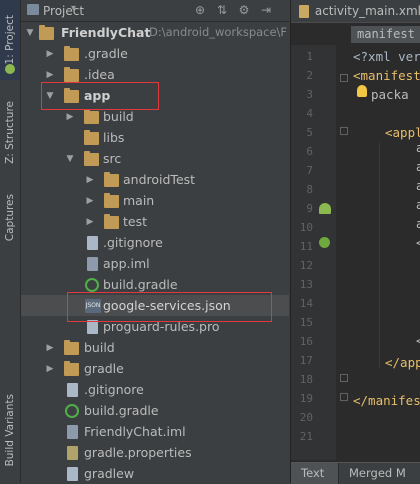  Describe the element at coordinates (315, 473) in the screenshot. I see `tab-text: Text` at that location.